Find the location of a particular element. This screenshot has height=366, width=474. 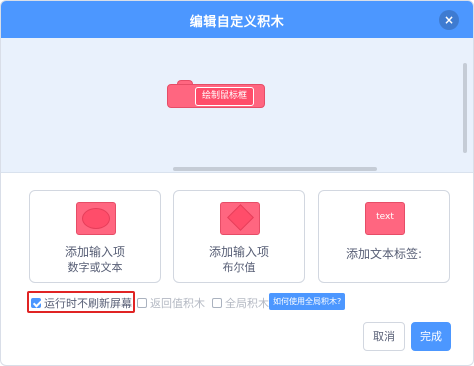

dialog-title: 编辑自定义积木 is located at coordinates (237, 22).